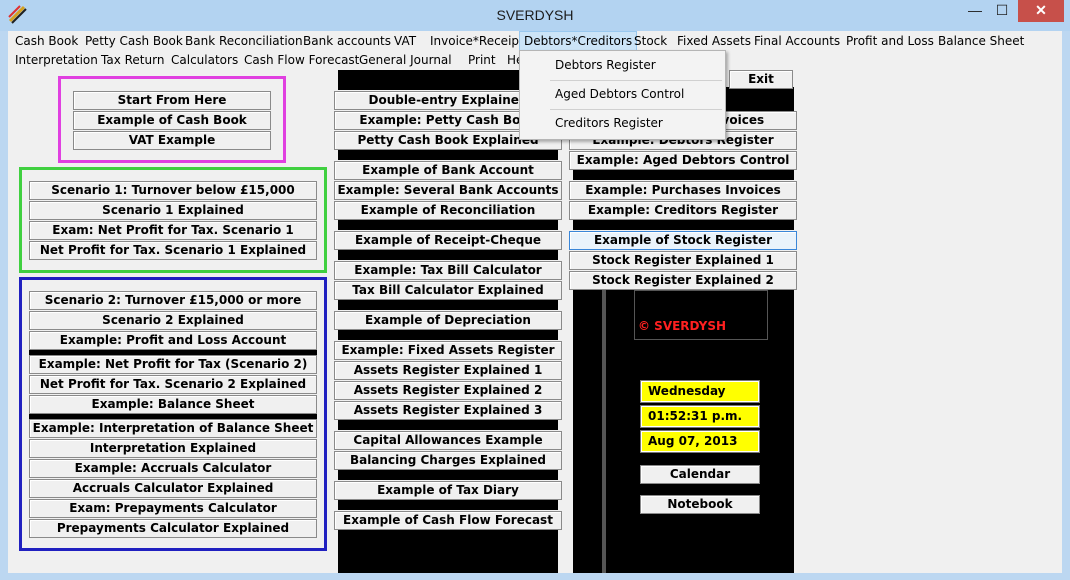 This screenshot has width=1070, height=580. Describe the element at coordinates (173, 210) in the screenshot. I see `scenario1-explained-button: Scenario 1 Explained` at that location.